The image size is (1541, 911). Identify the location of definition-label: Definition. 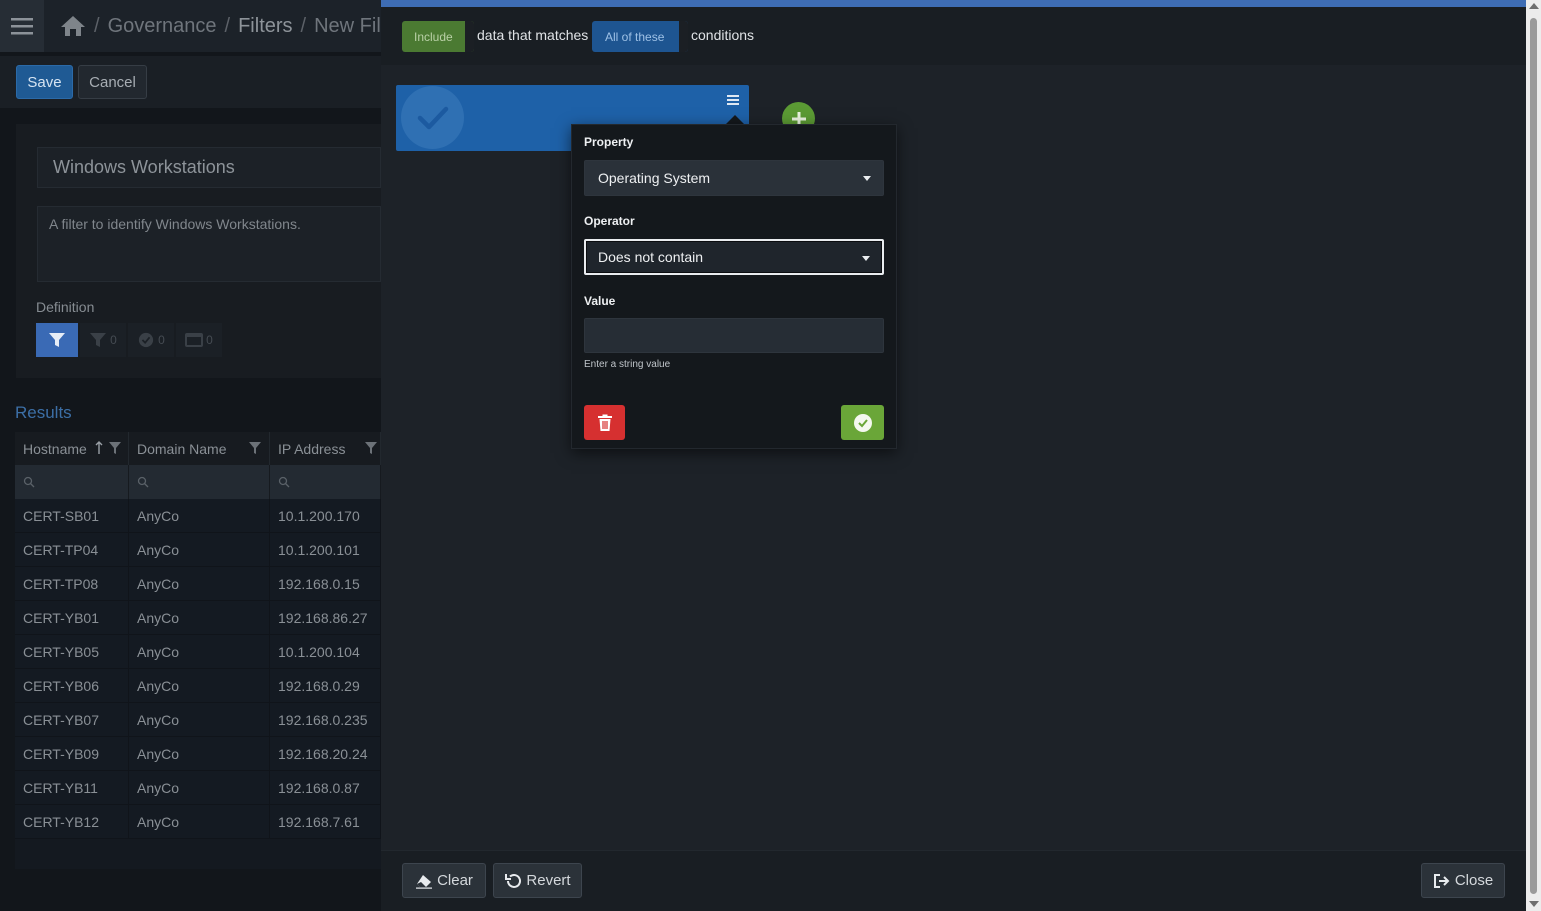
(65, 307).